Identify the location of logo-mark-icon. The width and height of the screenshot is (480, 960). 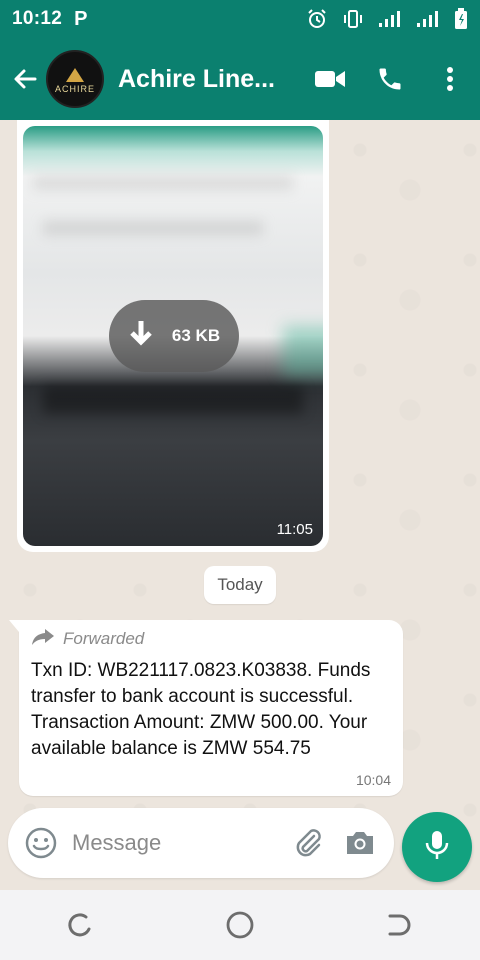
(75, 75).